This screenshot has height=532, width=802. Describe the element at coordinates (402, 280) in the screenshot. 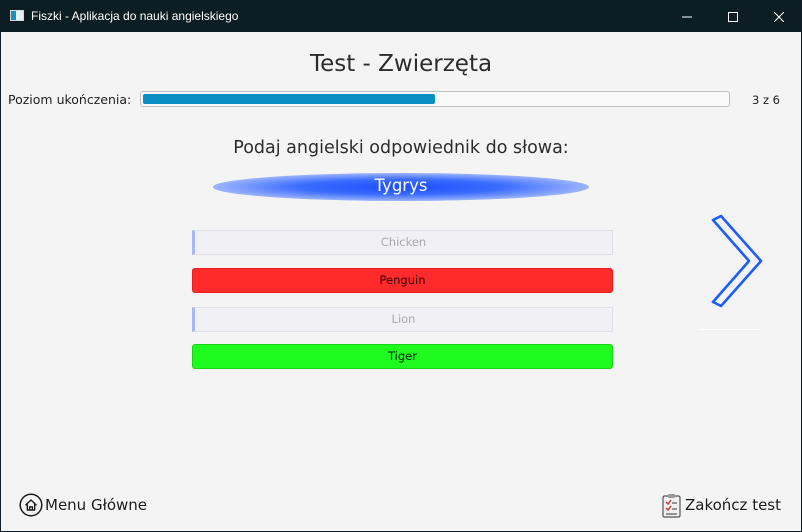

I see `answer-option-penguin: Penguin` at that location.